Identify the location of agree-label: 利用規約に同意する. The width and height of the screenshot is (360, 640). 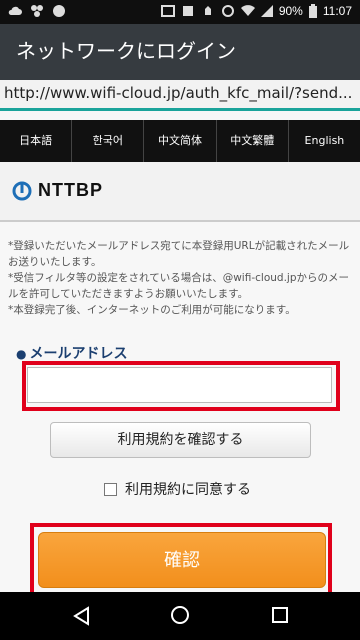
(188, 489).